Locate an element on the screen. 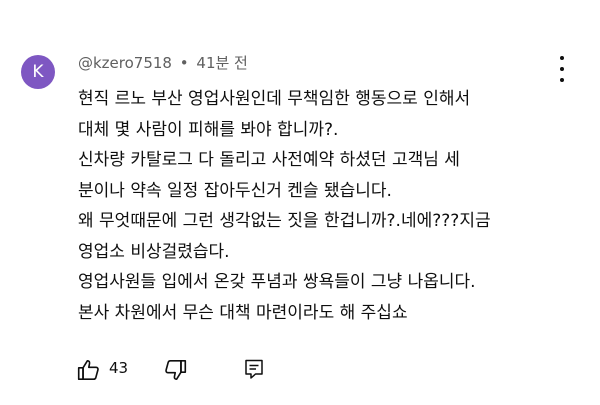 The width and height of the screenshot is (600, 405). comment-header: @kzero7518 • 41분 전 is located at coordinates (163, 62).